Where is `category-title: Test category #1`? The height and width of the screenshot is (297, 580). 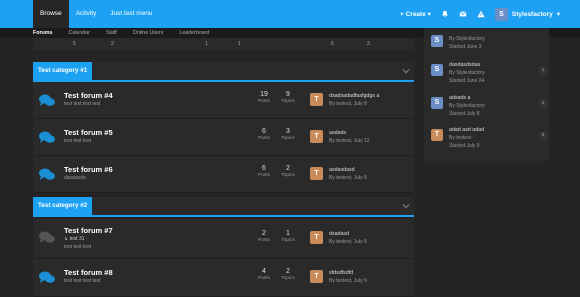 category-title: Test category #1 is located at coordinates (63, 71).